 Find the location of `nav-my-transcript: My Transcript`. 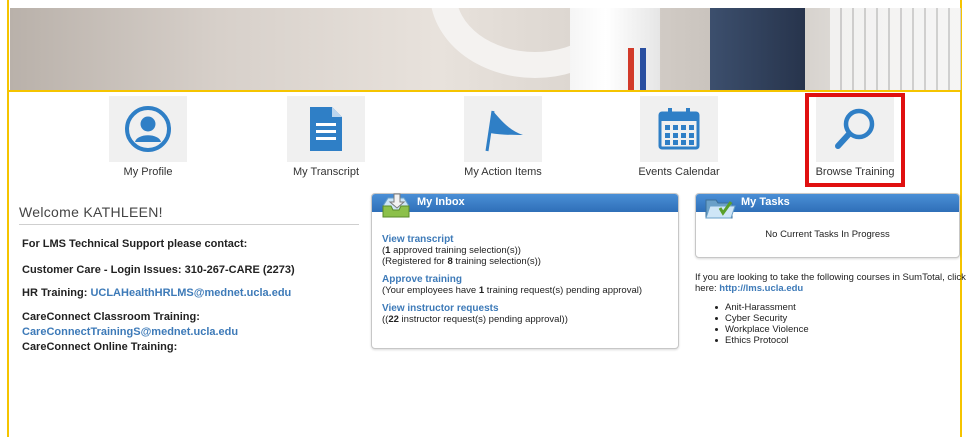

nav-my-transcript: My Transcript is located at coordinates (326, 141).